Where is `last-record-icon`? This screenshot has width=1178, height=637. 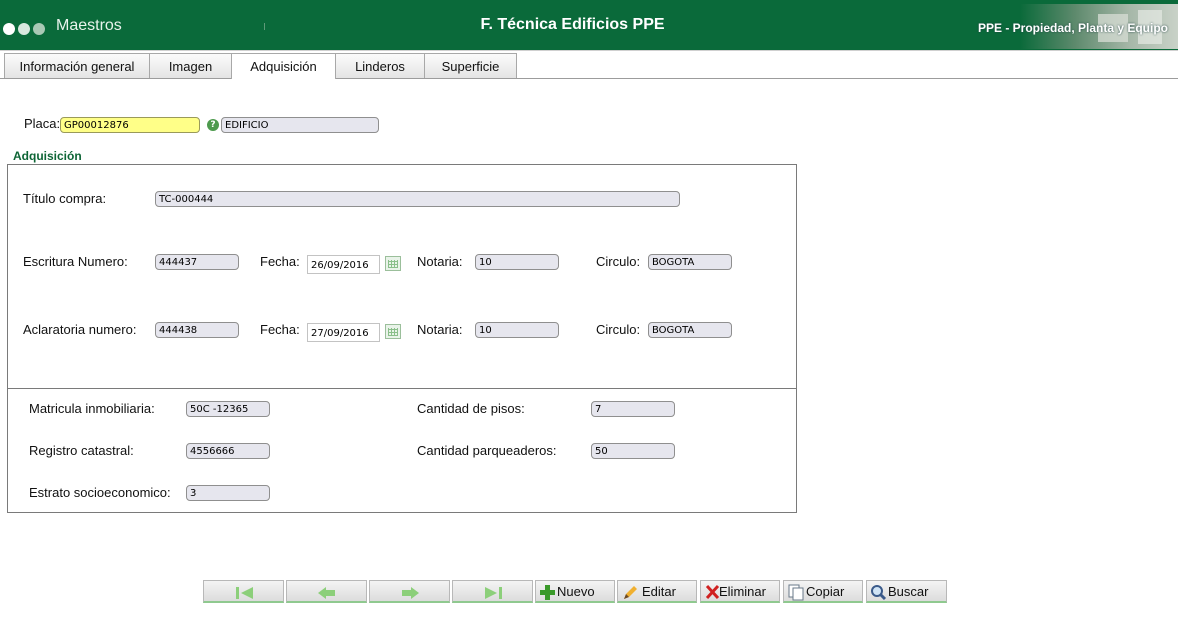
last-record-icon is located at coordinates (493, 593).